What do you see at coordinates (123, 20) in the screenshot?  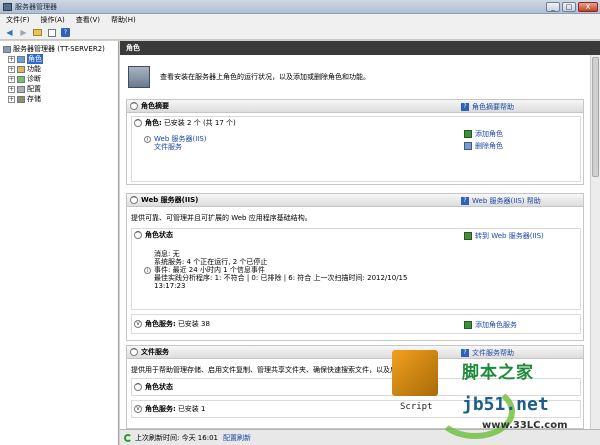 I see `menu-help: 帮助(H)` at bounding box center [123, 20].